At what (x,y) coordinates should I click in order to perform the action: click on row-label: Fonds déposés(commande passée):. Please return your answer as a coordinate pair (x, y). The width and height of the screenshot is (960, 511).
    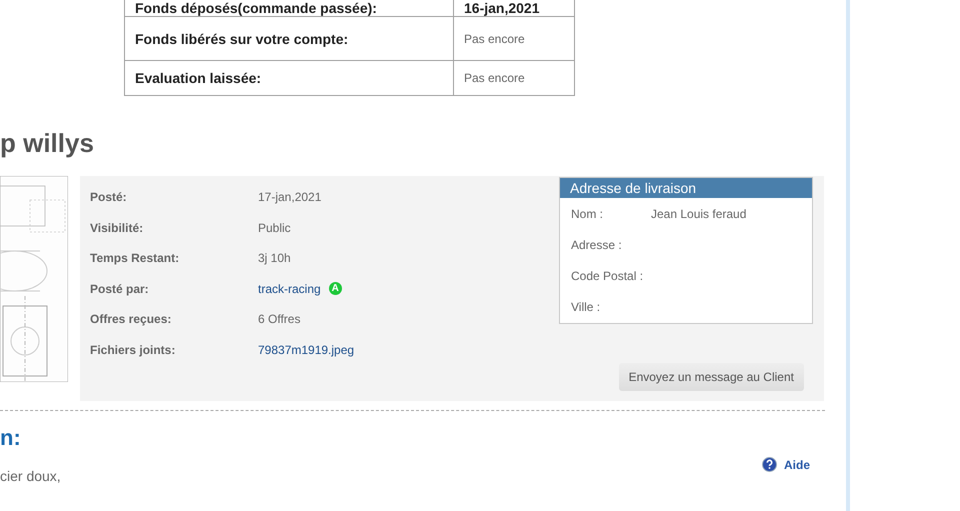
    Looking at the image, I should click on (256, 8).